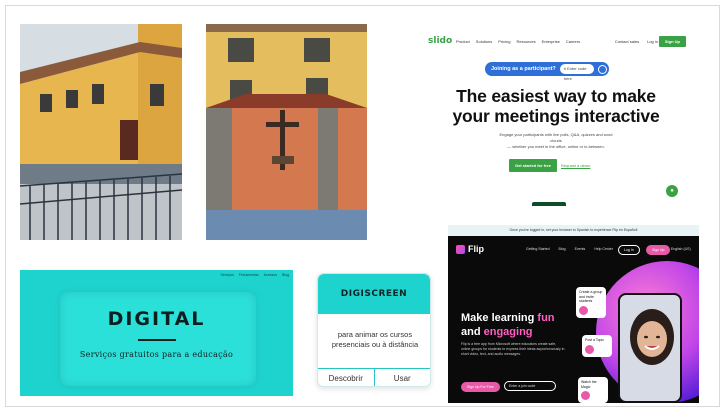  I want to click on flip-logo: Flip, so click(470, 249).